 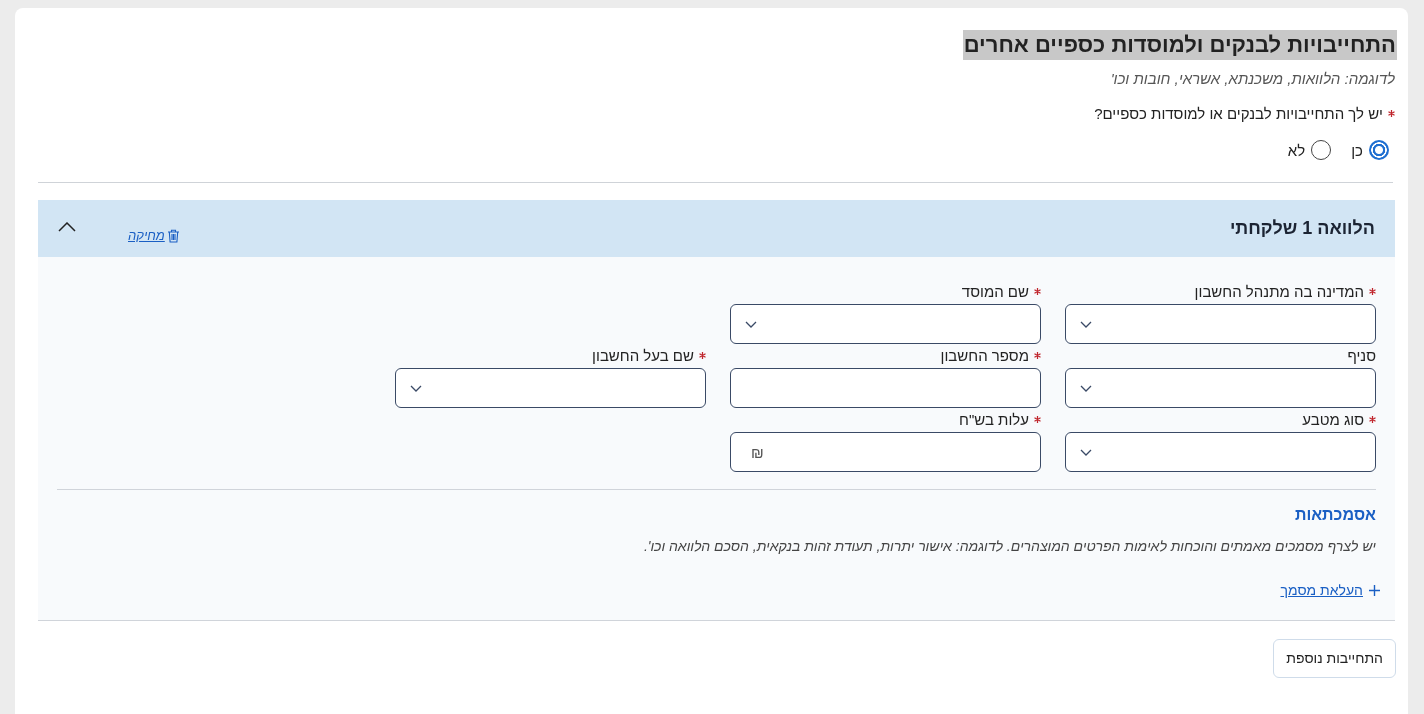 I want to click on add-commitment-button: התחייבות נוספת, so click(x=1334, y=658).